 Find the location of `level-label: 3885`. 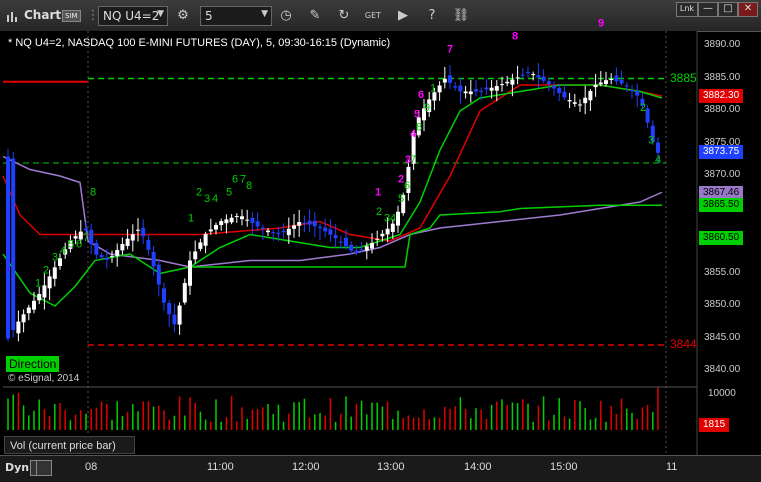

level-label: 3885 is located at coordinates (683, 77).